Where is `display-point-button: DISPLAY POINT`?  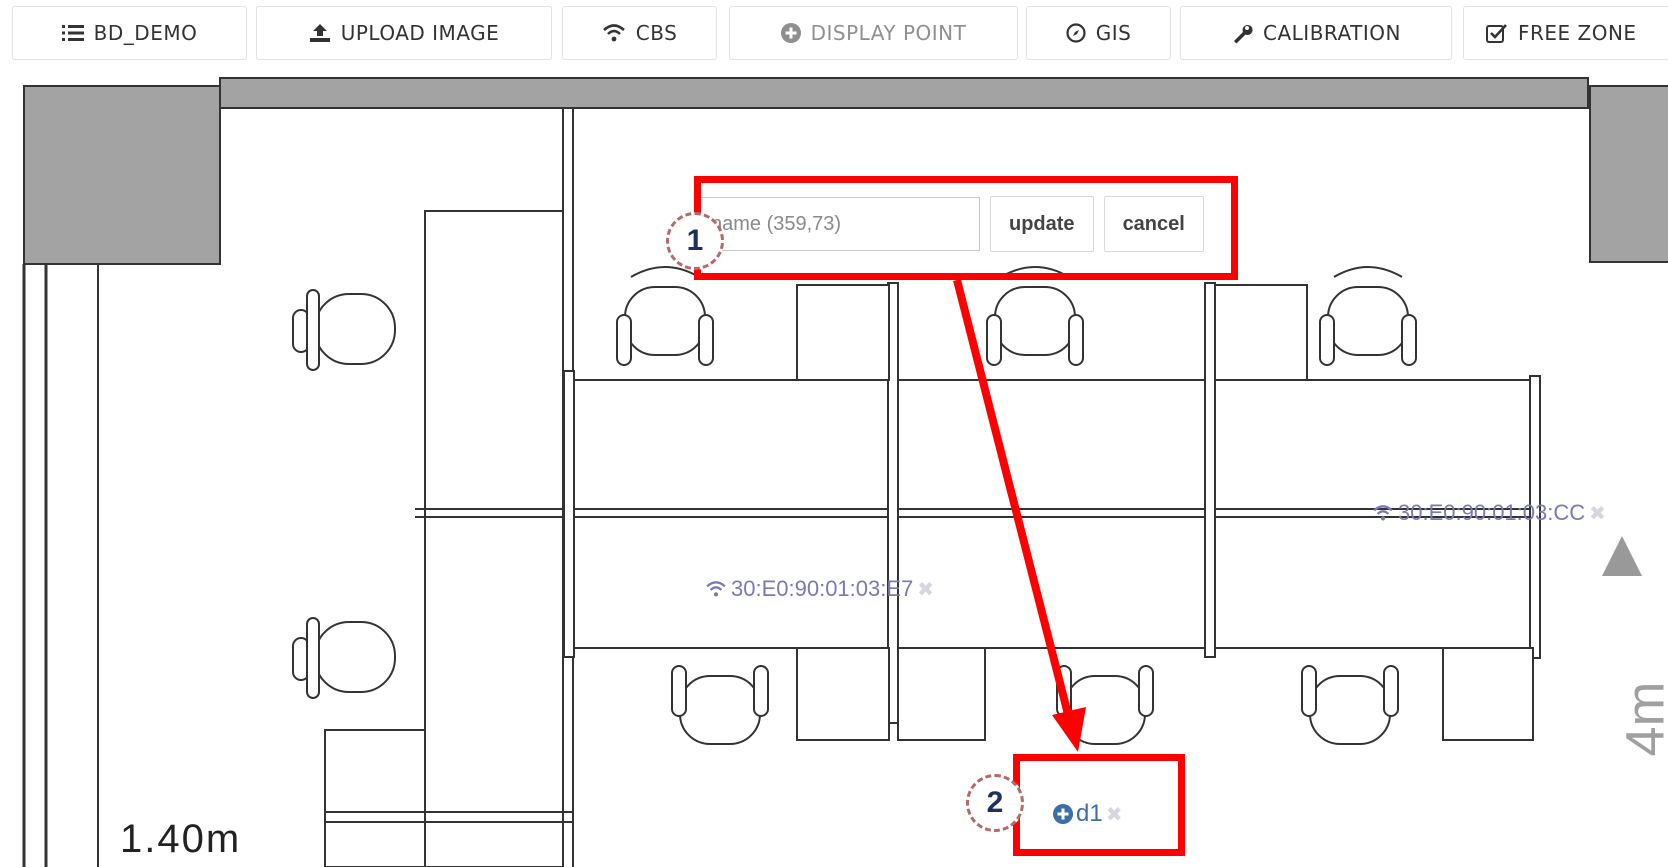 display-point-button: DISPLAY POINT is located at coordinates (873, 33).